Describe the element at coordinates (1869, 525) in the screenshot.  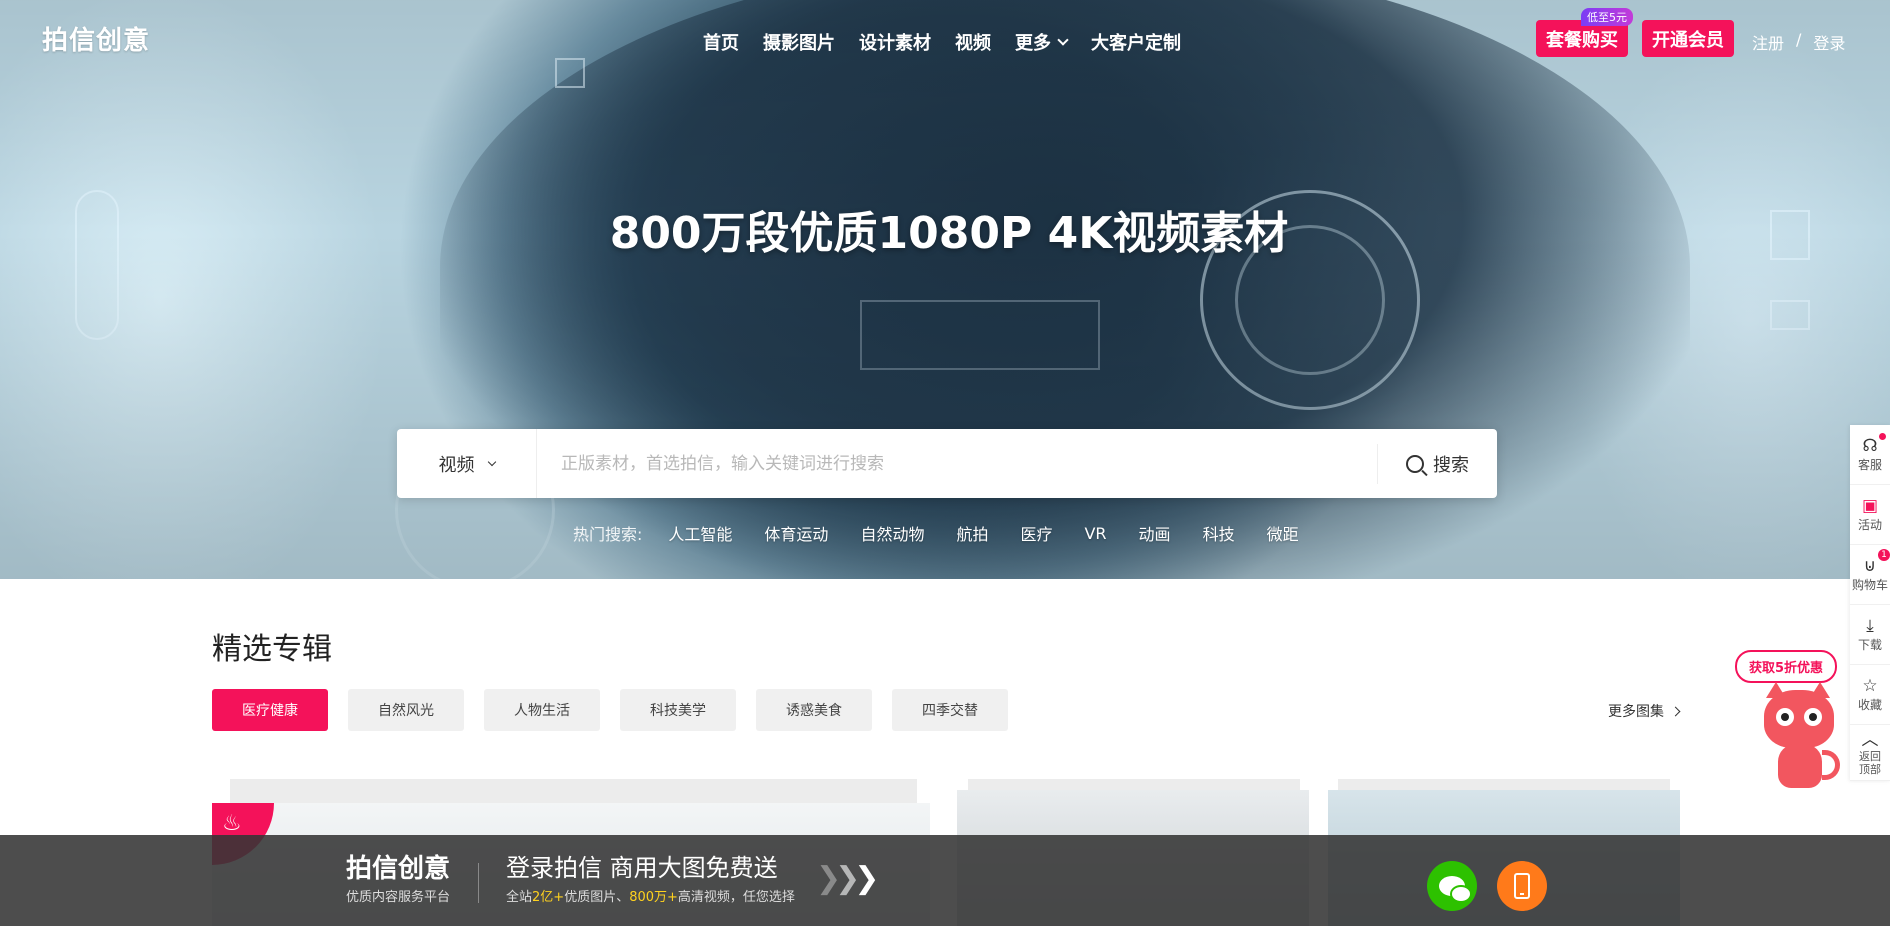
I see `sidebar-item-label: 活动` at that location.